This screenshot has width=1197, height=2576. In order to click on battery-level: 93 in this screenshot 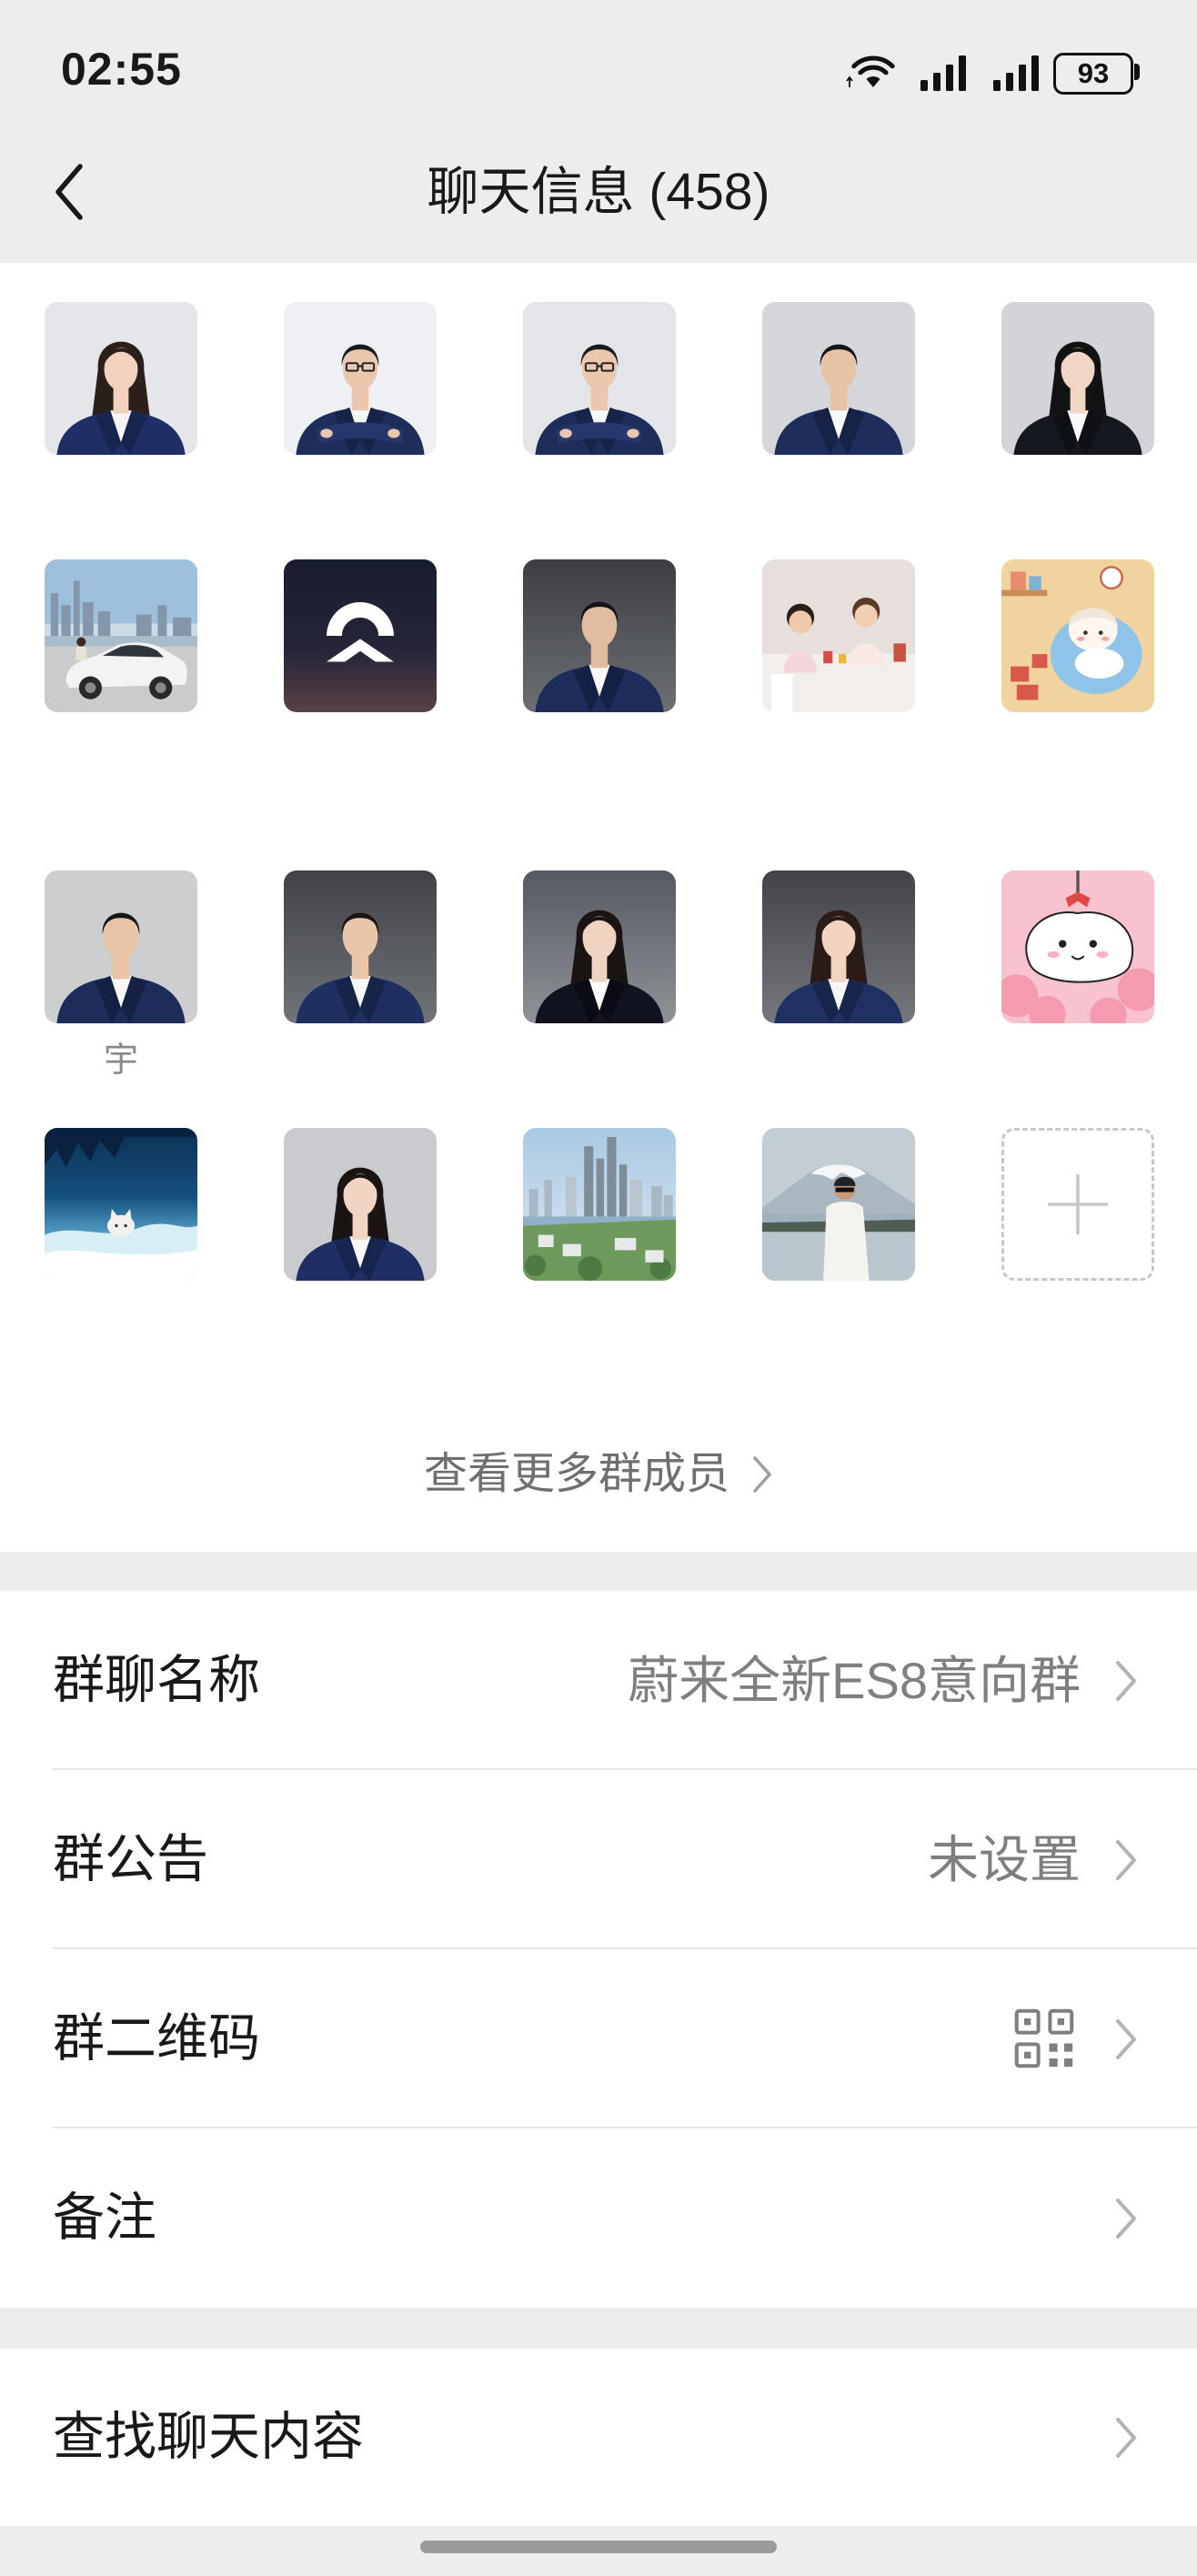, I will do `click(1093, 73)`.